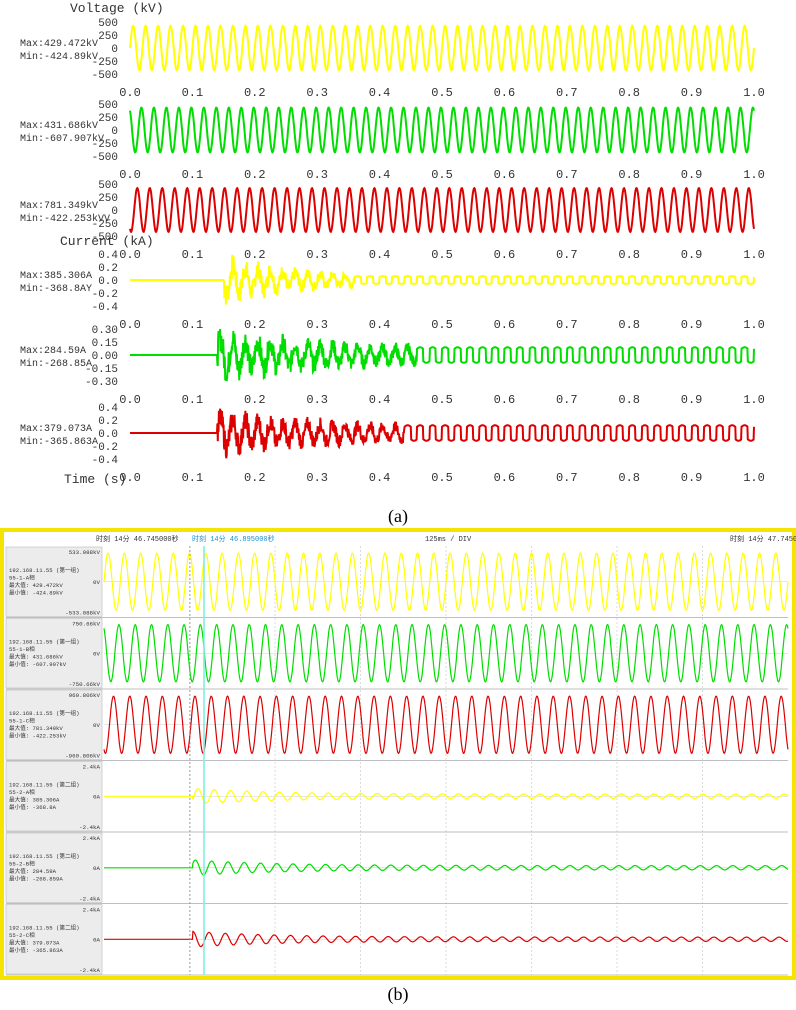  Describe the element at coordinates (56, 276) in the screenshot. I see `max-label: Max:385.306A` at that location.